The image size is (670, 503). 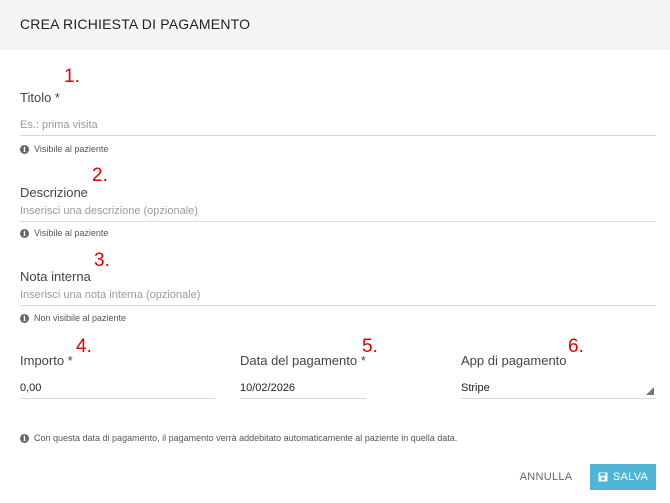 I want to click on nota-interna-input, so click(x=338, y=295).